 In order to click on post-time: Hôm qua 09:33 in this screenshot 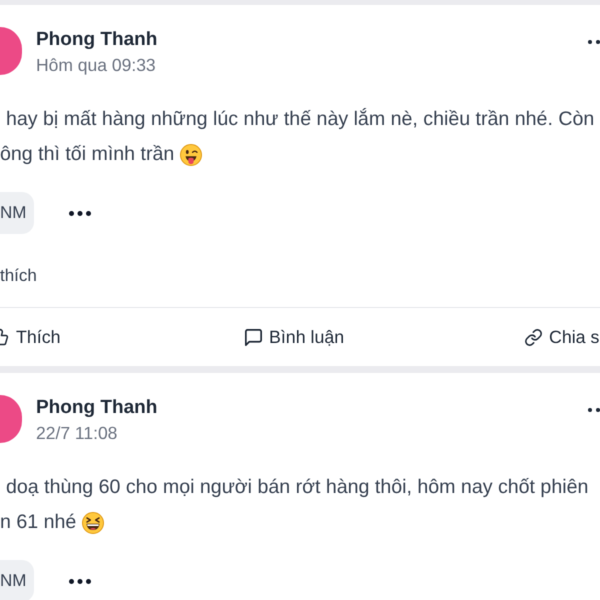, I will do `click(96, 65)`.